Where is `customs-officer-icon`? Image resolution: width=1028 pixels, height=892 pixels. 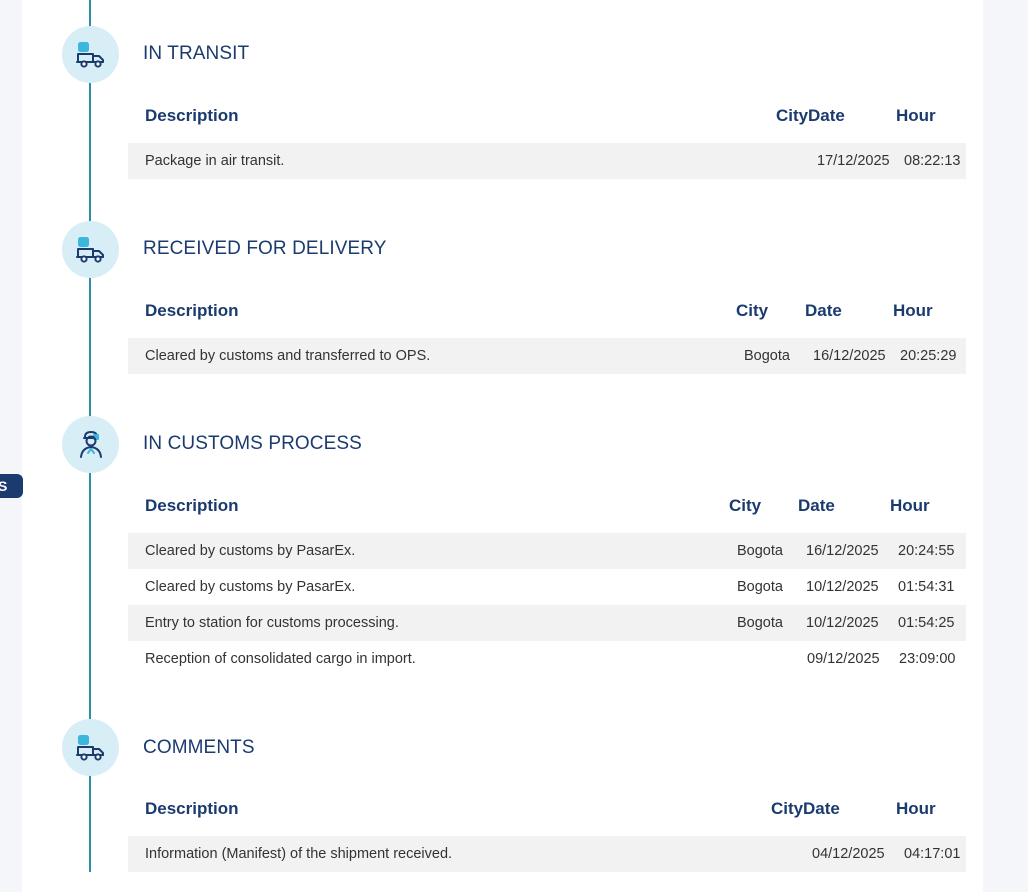 customs-officer-icon is located at coordinates (90, 444).